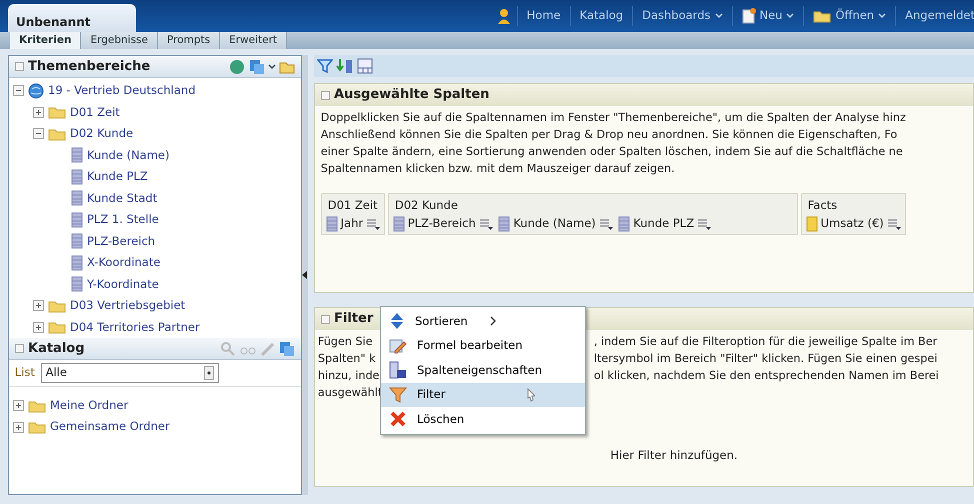 The width and height of the screenshot is (974, 504). I want to click on tree-item: X-Koordinate, so click(157, 263).